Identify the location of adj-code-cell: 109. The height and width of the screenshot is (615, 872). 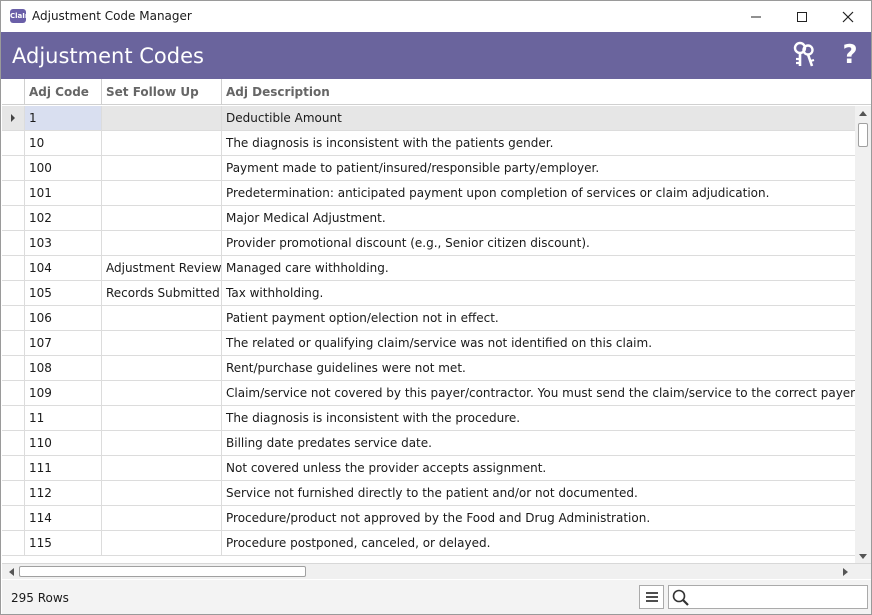
(63, 393).